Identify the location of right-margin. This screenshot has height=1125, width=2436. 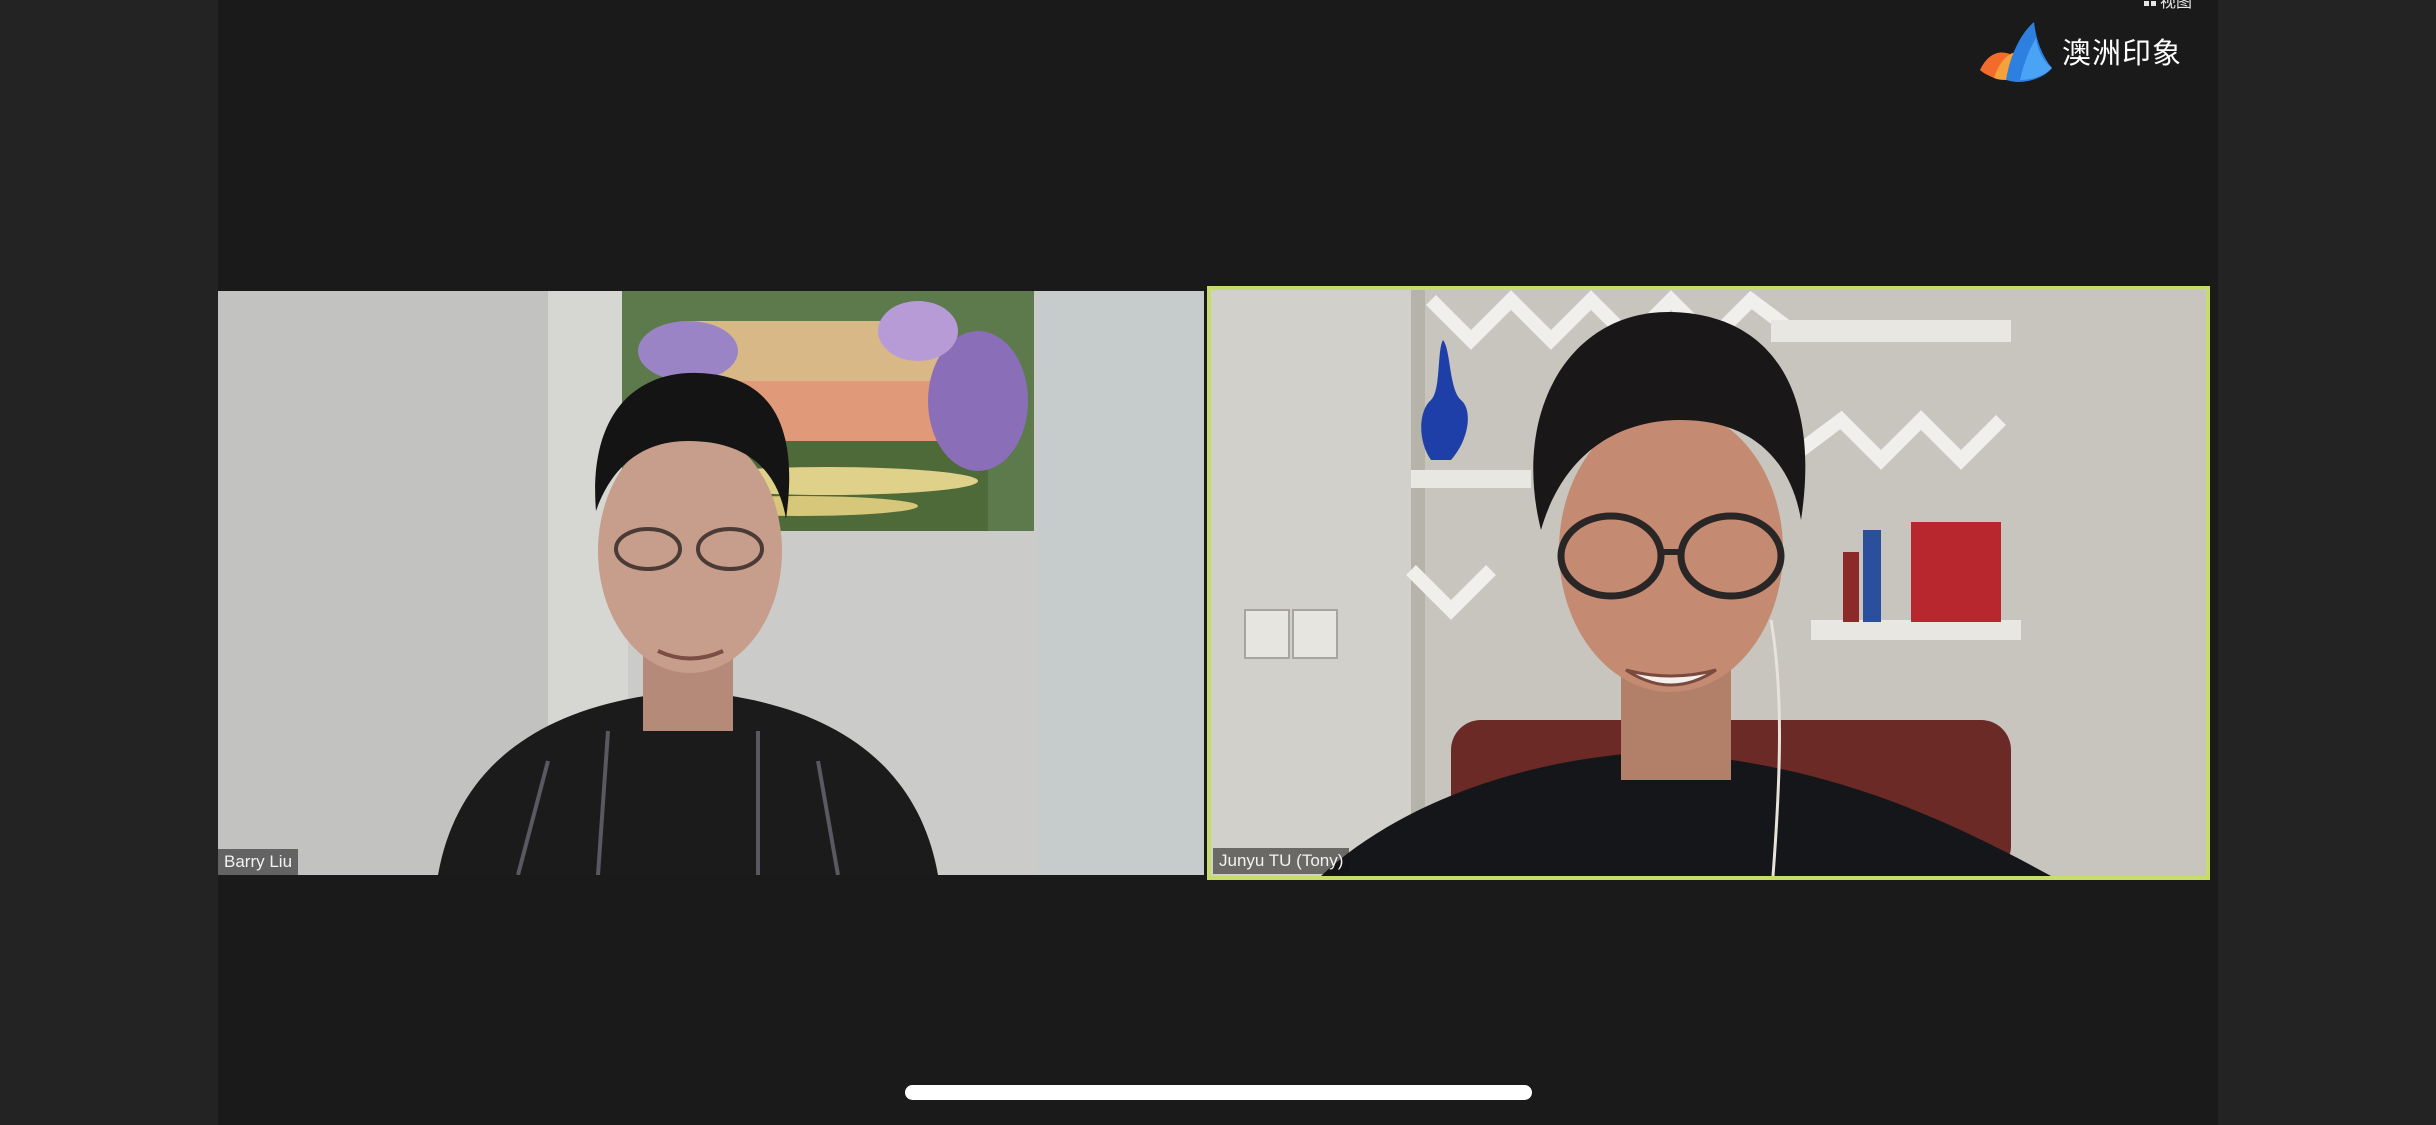
(2327, 562).